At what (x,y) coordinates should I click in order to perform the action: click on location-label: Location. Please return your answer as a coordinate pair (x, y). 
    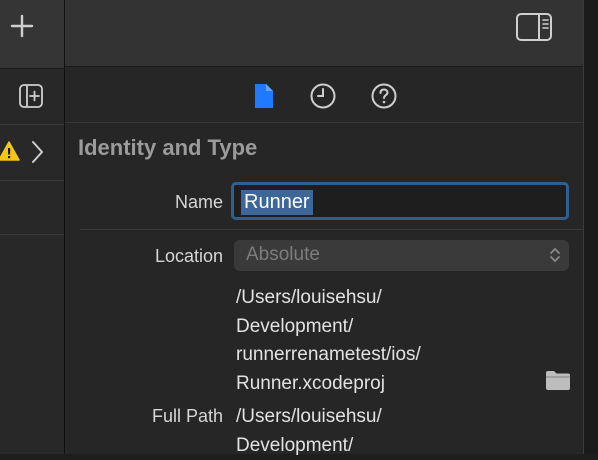
    Looking at the image, I should click on (159, 256).